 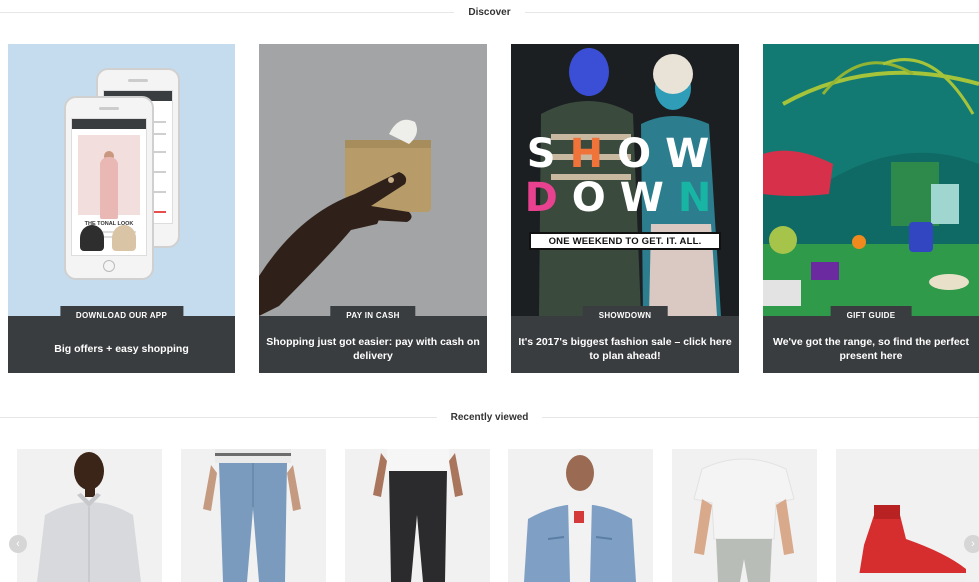 What do you see at coordinates (121, 315) in the screenshot?
I see `card-tag: DOWNLOAD OUR APP` at bounding box center [121, 315].